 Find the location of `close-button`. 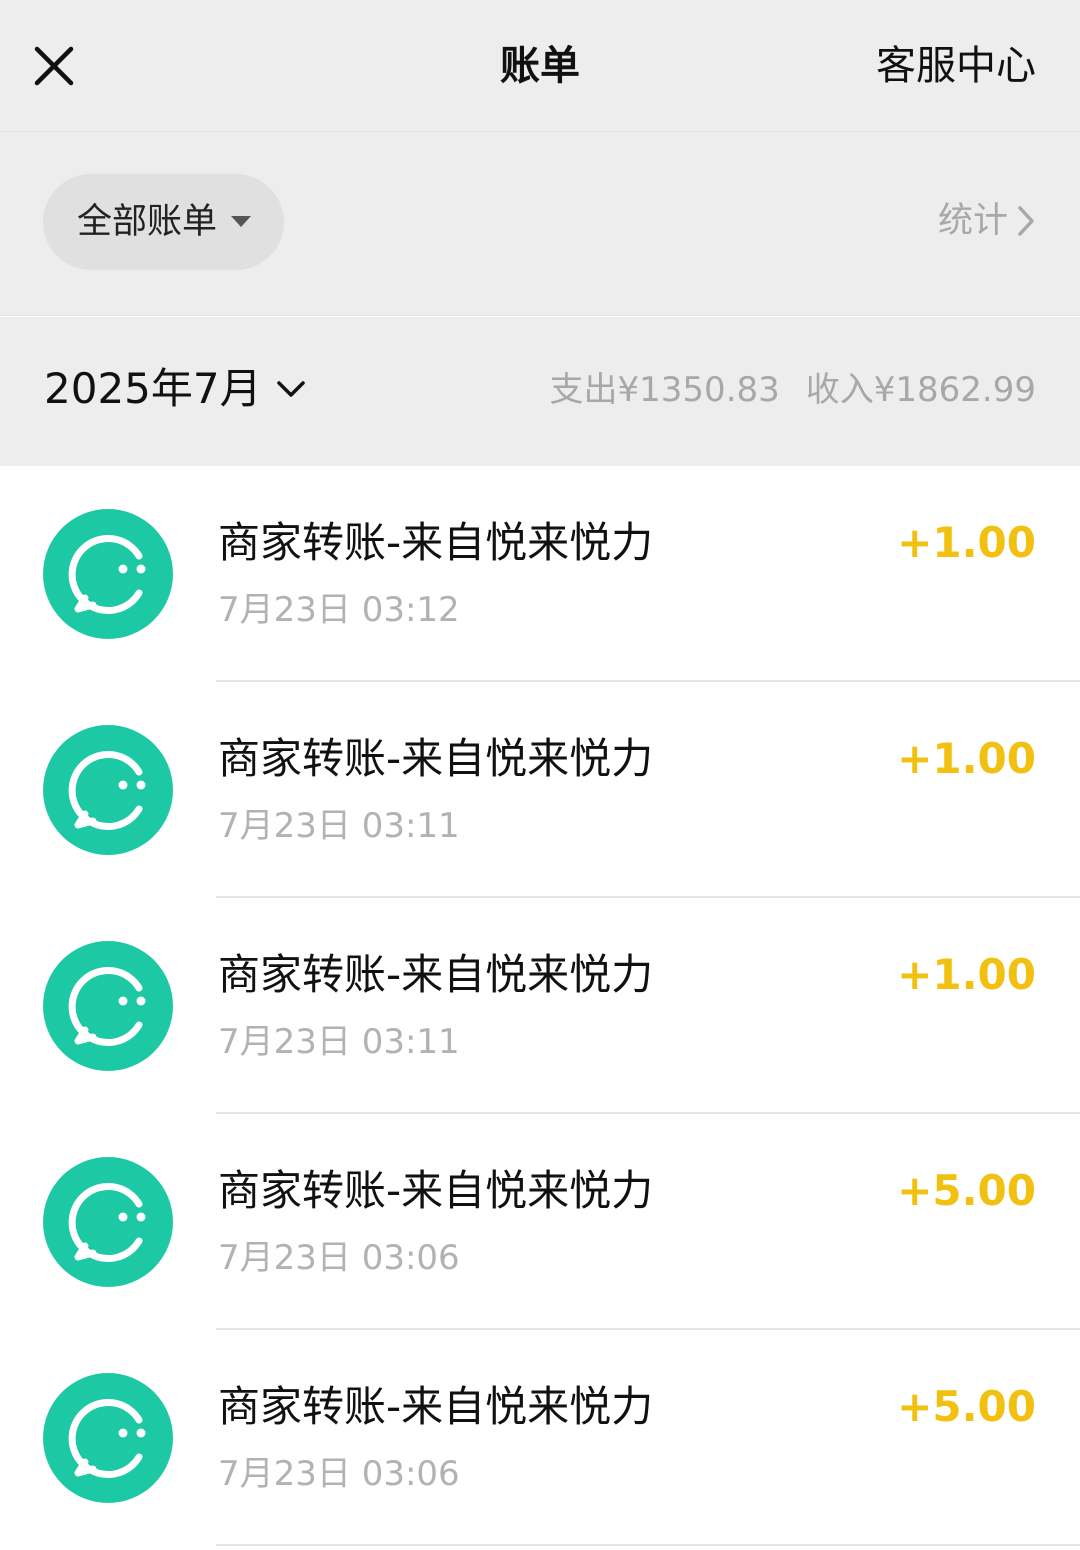

close-button is located at coordinates (54, 66).